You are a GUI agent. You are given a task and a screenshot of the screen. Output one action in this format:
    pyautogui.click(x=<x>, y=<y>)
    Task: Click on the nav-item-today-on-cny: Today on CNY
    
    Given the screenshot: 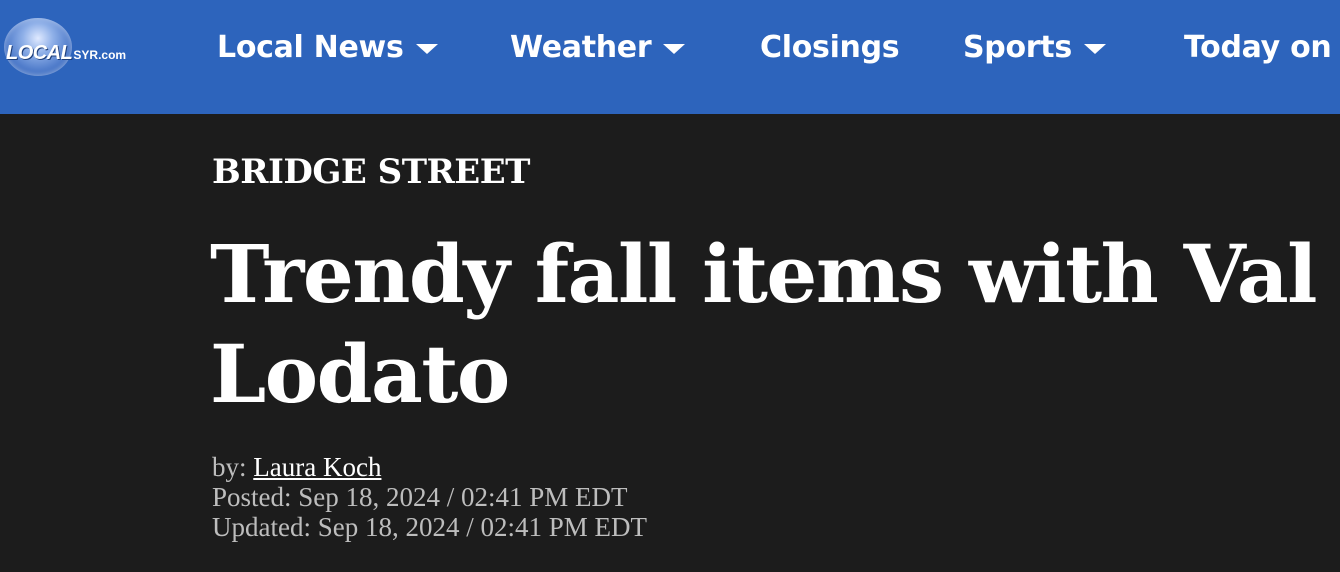 What is the action you would take?
    pyautogui.click(x=1262, y=47)
    